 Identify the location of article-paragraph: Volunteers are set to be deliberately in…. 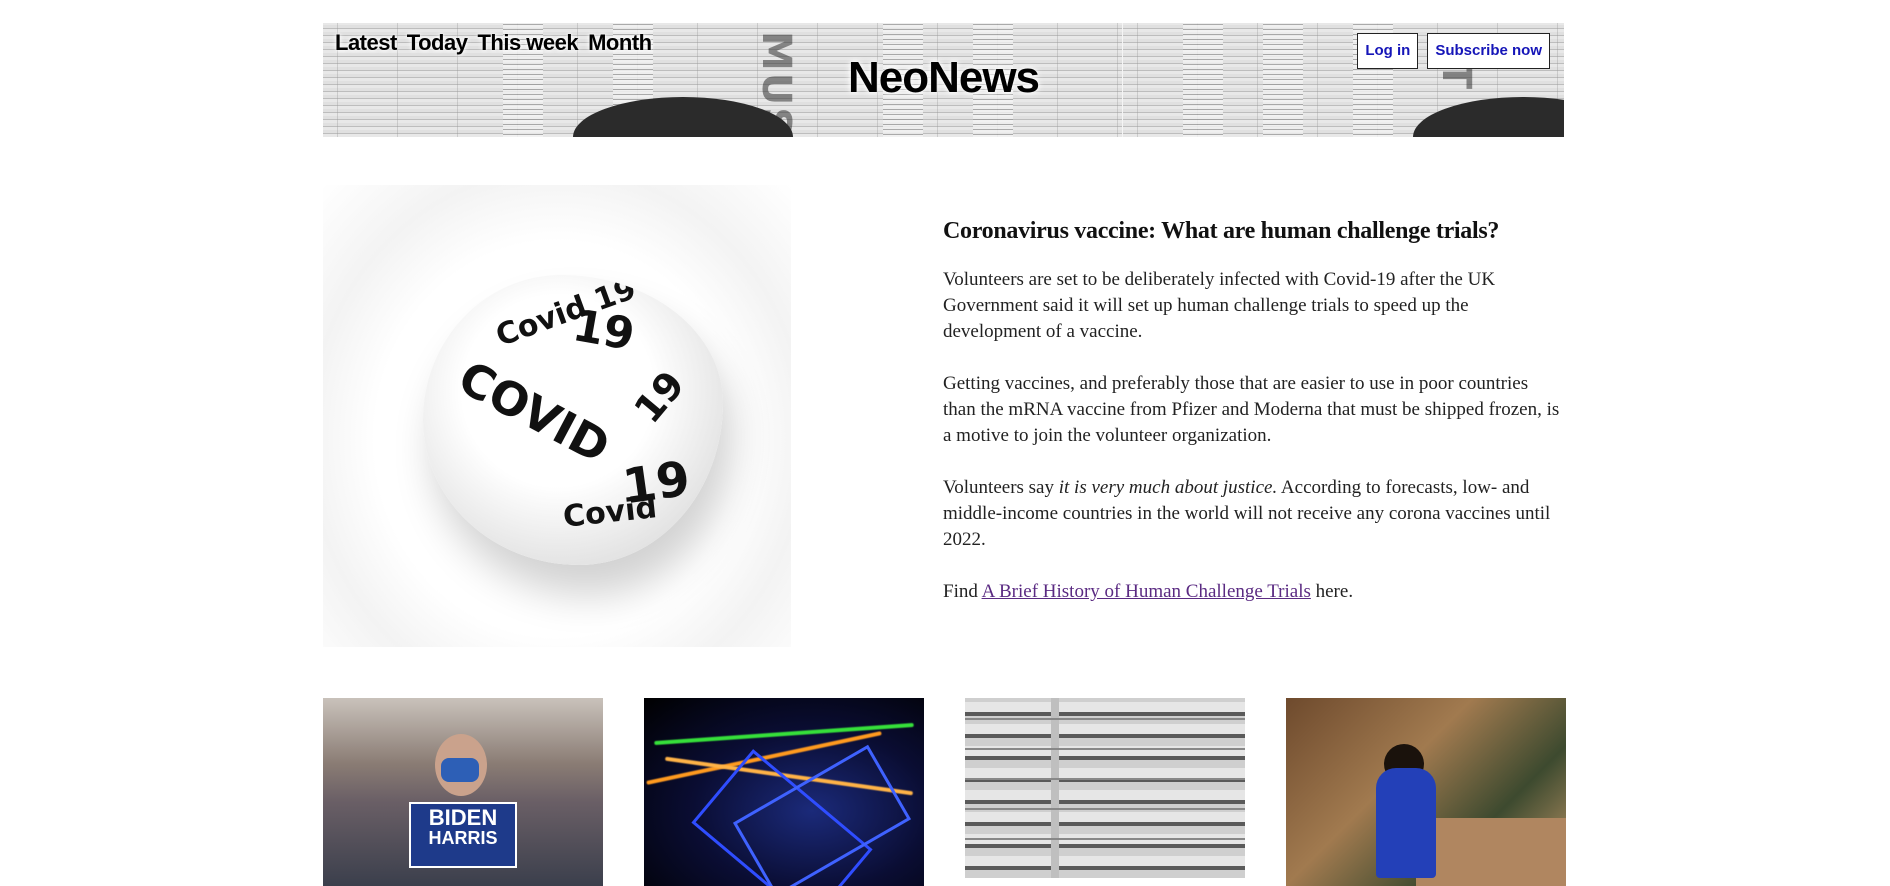
(1219, 305).